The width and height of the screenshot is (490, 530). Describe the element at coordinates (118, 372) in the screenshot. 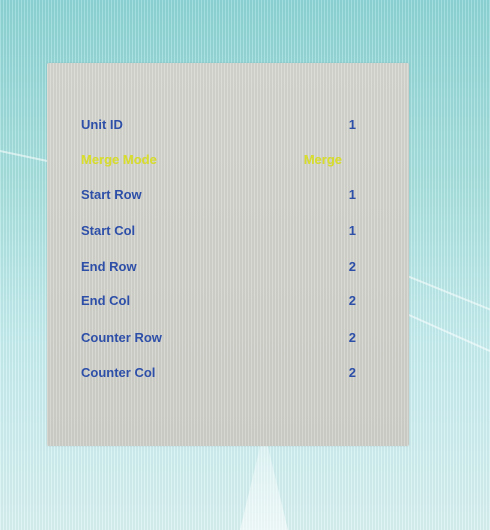

I see `menu-item-label: Counter Col` at that location.